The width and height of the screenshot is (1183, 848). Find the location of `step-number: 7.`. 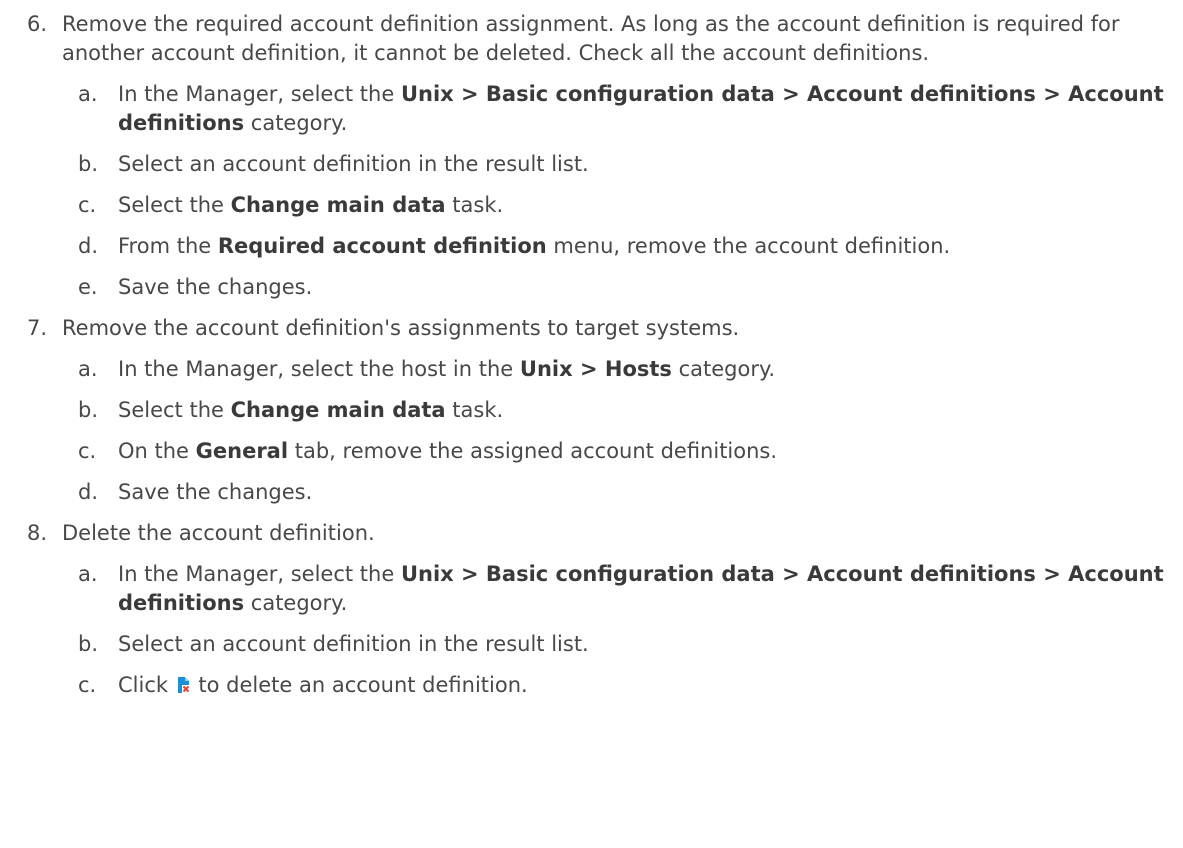

step-number: 7. is located at coordinates (36, 328).